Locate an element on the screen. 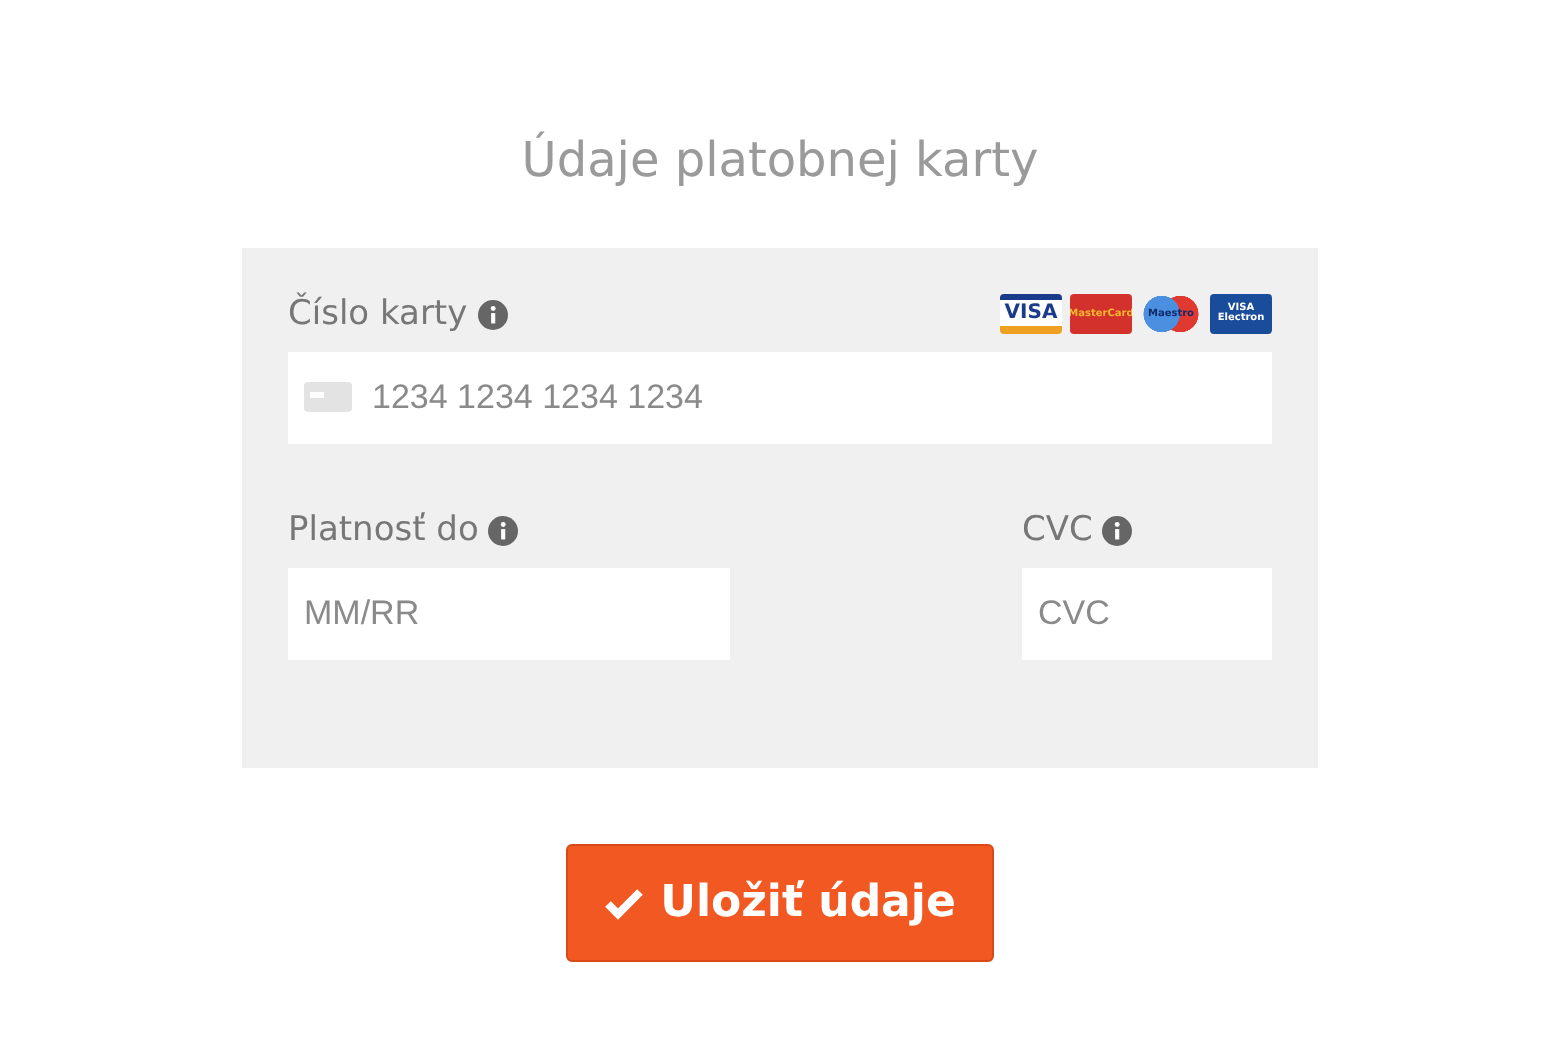 The width and height of the screenshot is (1560, 1058). card-logo: VISA is located at coordinates (1031, 314).